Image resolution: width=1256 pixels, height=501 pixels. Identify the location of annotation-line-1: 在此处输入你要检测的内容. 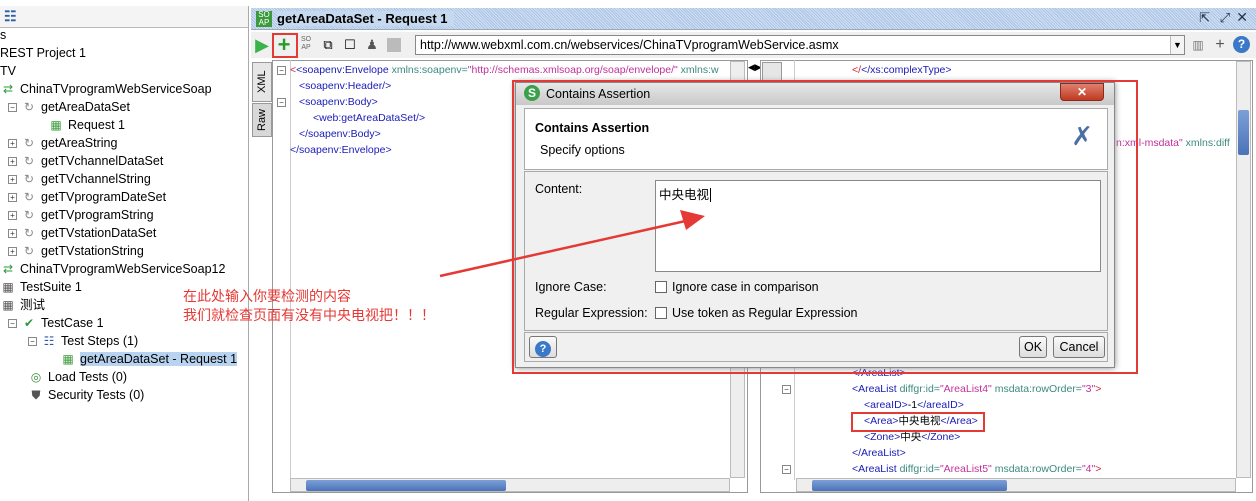
(267, 296).